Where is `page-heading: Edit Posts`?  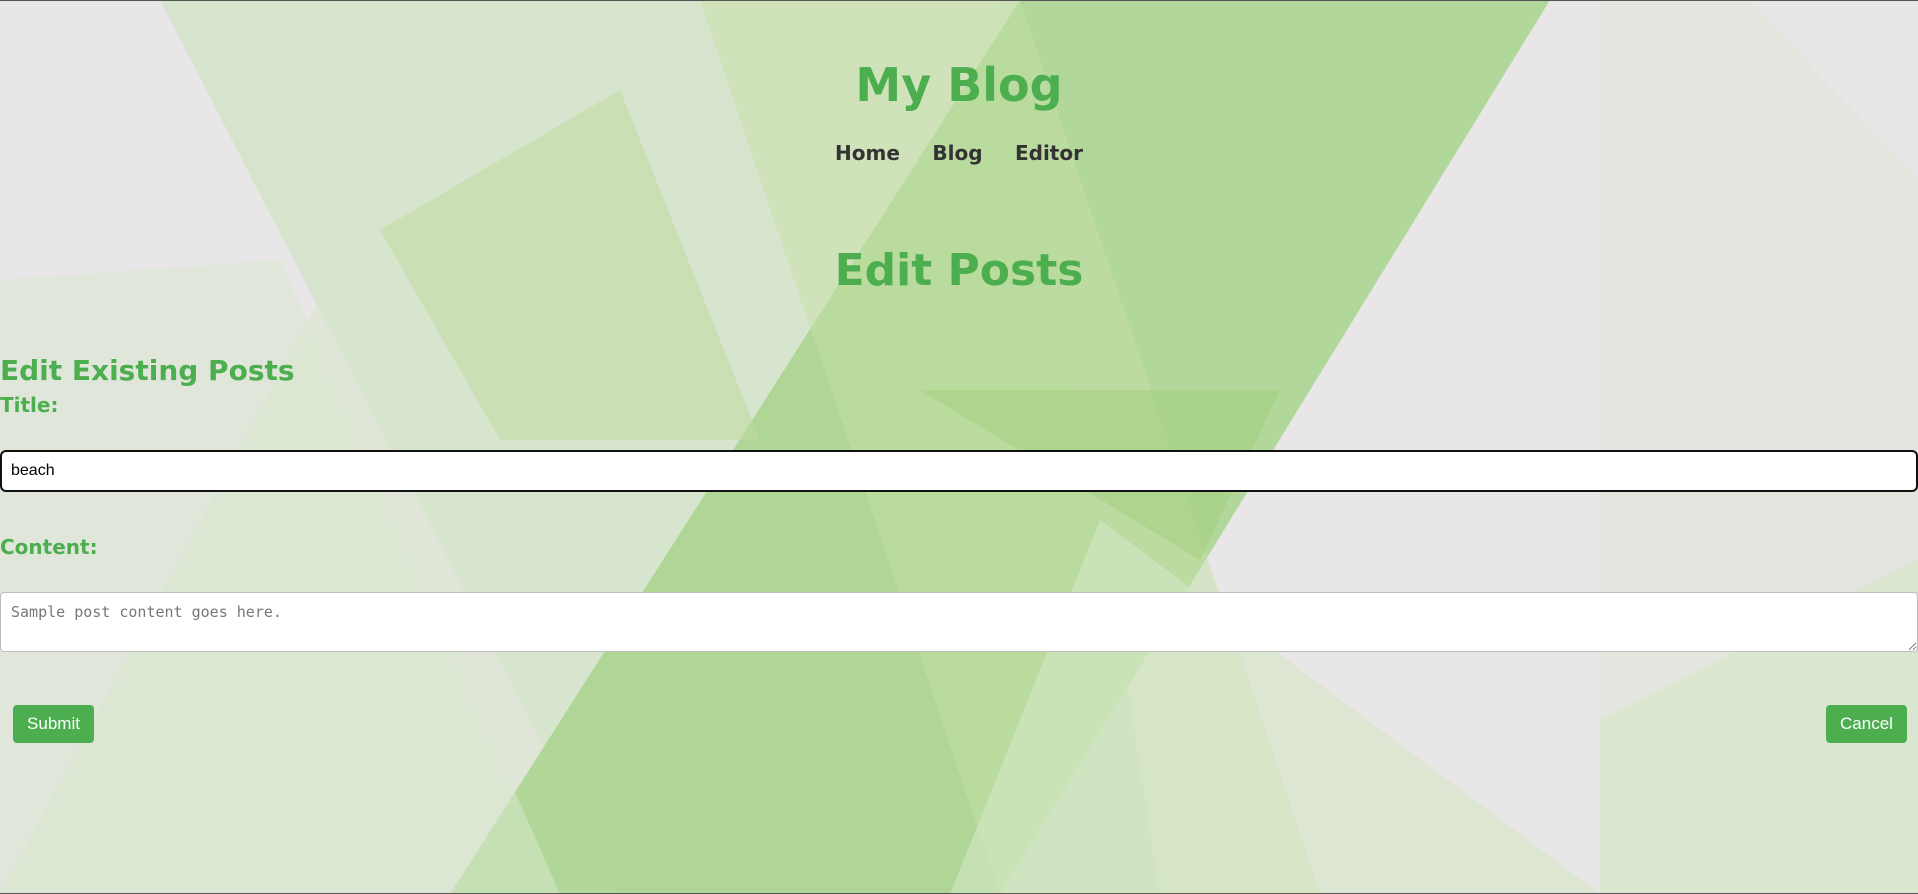 page-heading: Edit Posts is located at coordinates (959, 270).